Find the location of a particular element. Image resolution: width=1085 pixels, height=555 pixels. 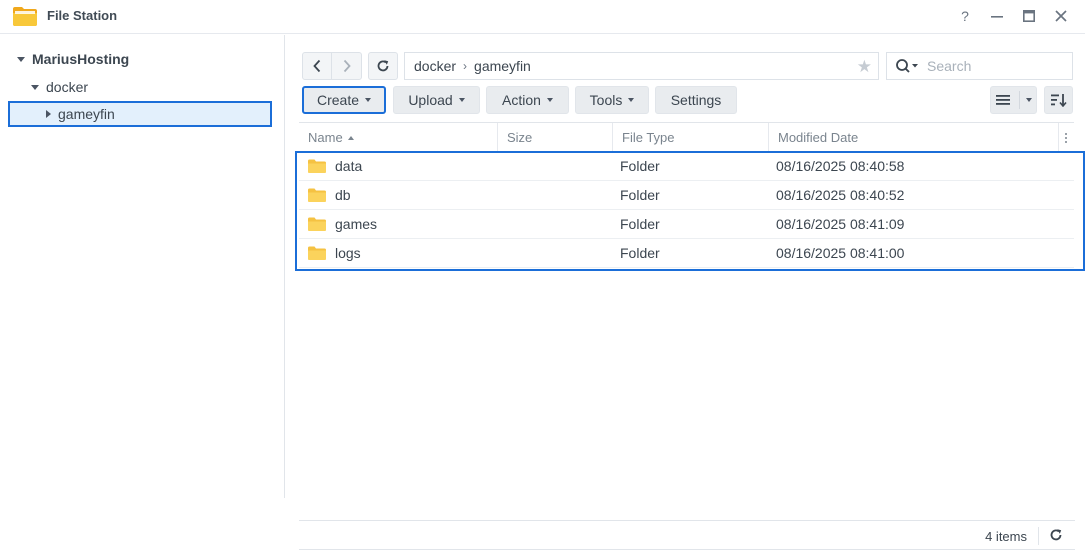

column-header-file-type: File Type is located at coordinates (691, 137).